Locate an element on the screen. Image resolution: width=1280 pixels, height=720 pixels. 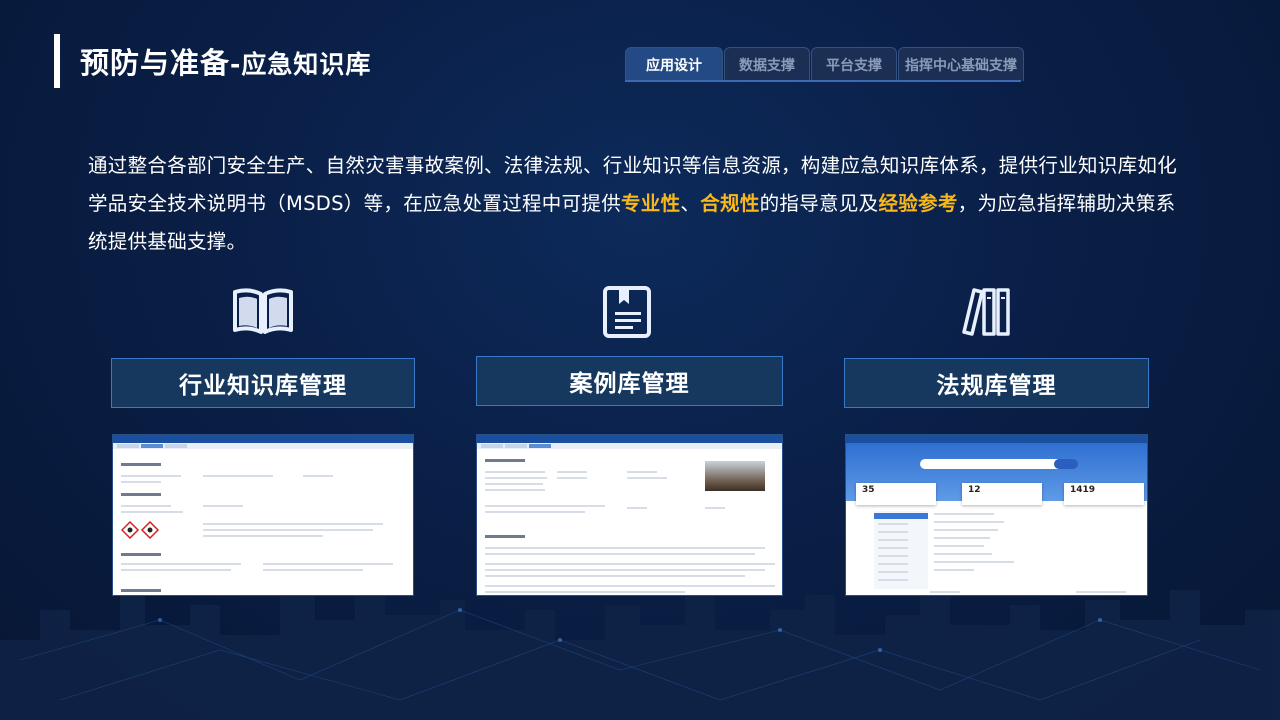
stat-card: 1419 is located at coordinates (1104, 494).